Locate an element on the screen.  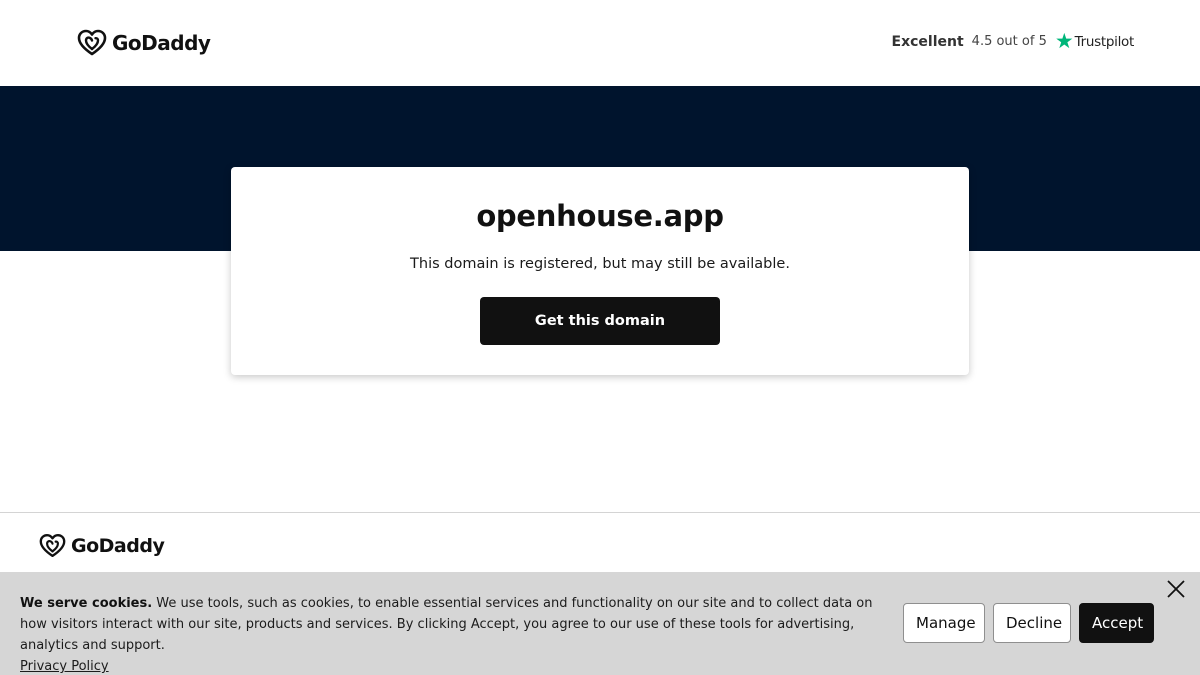
cookie-heading: We serve cookies. is located at coordinates (86, 603).